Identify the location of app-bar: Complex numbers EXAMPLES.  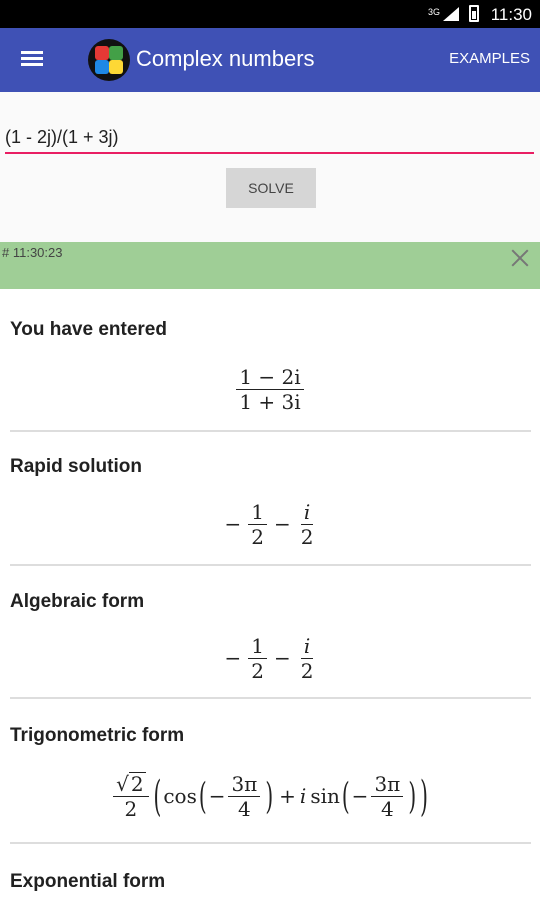
(270, 60).